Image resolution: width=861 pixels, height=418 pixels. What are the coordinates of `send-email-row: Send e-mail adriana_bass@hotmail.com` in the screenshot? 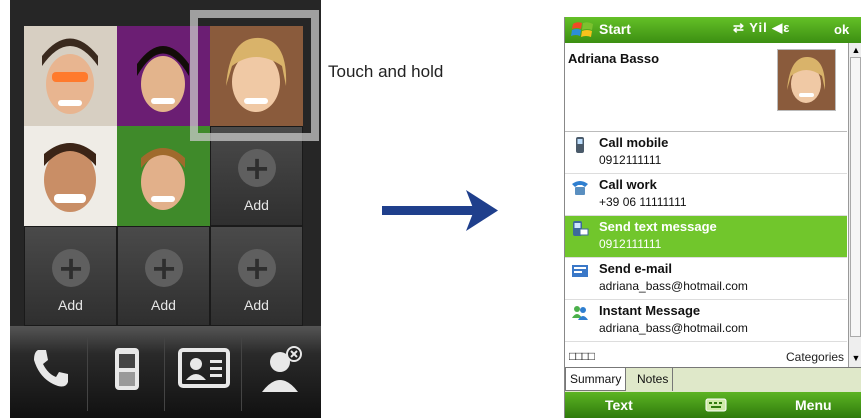 It's located at (706, 279).